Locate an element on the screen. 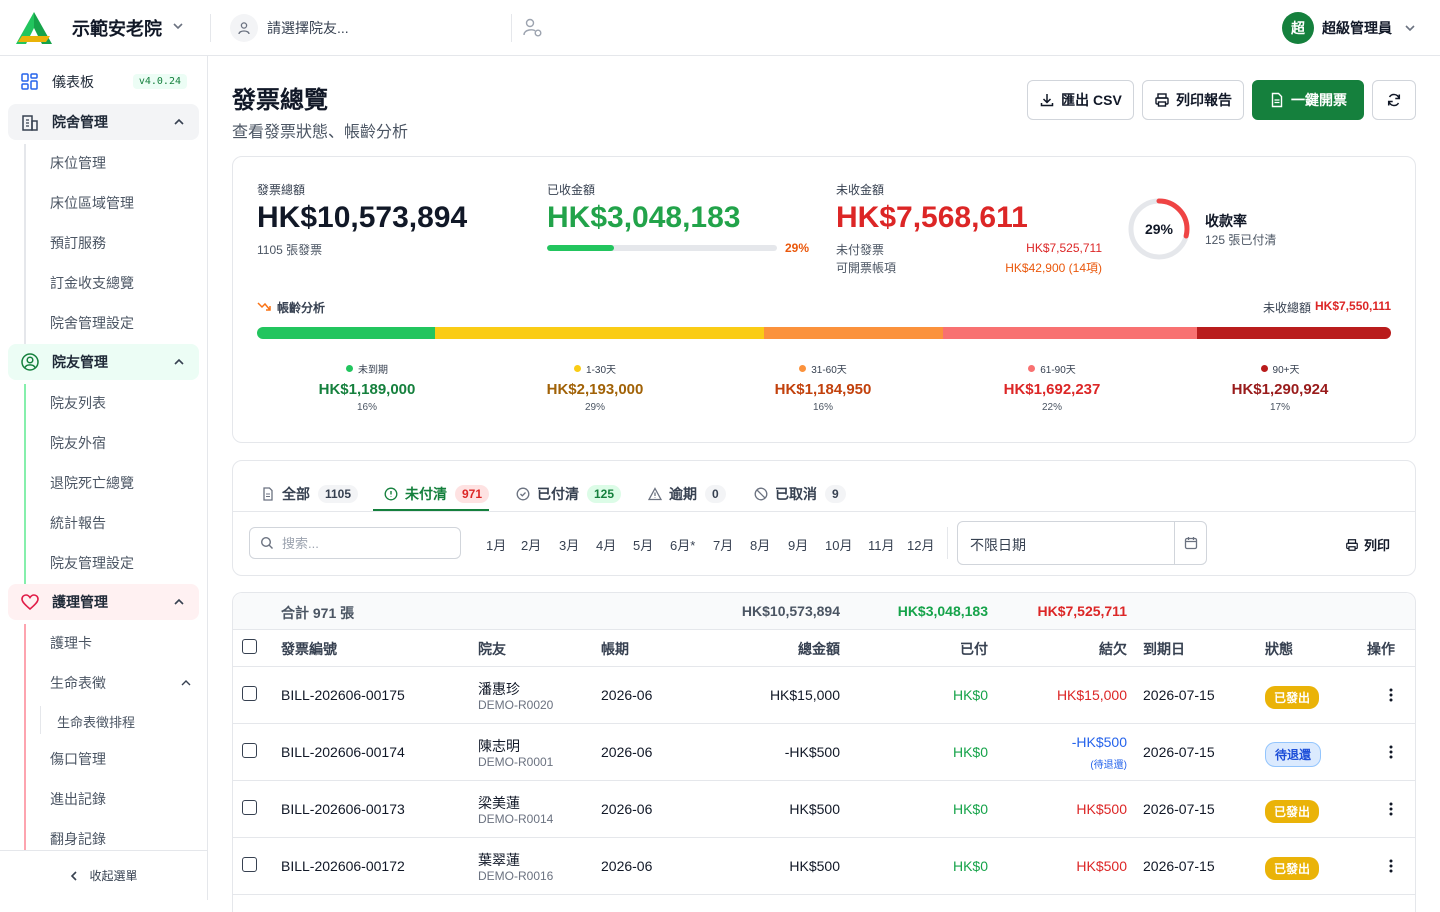  export-csv-button: 匯出 CSV is located at coordinates (1080, 100).